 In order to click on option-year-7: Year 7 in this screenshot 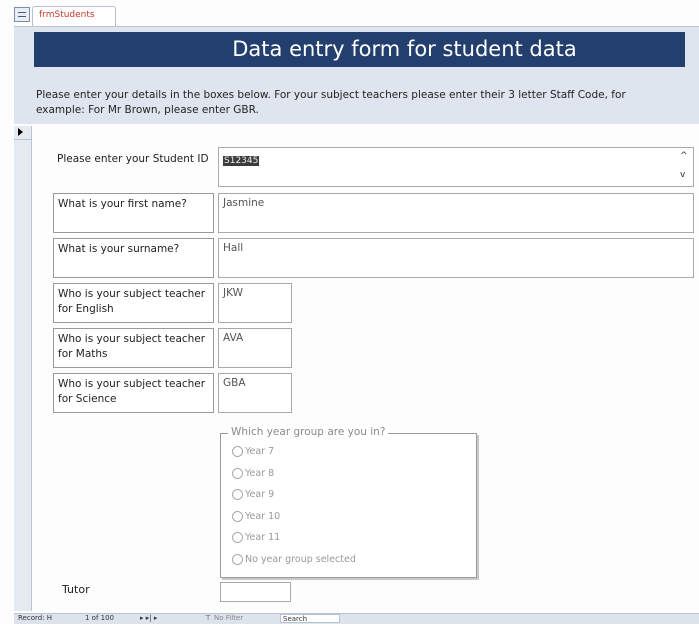, I will do `click(253, 452)`.